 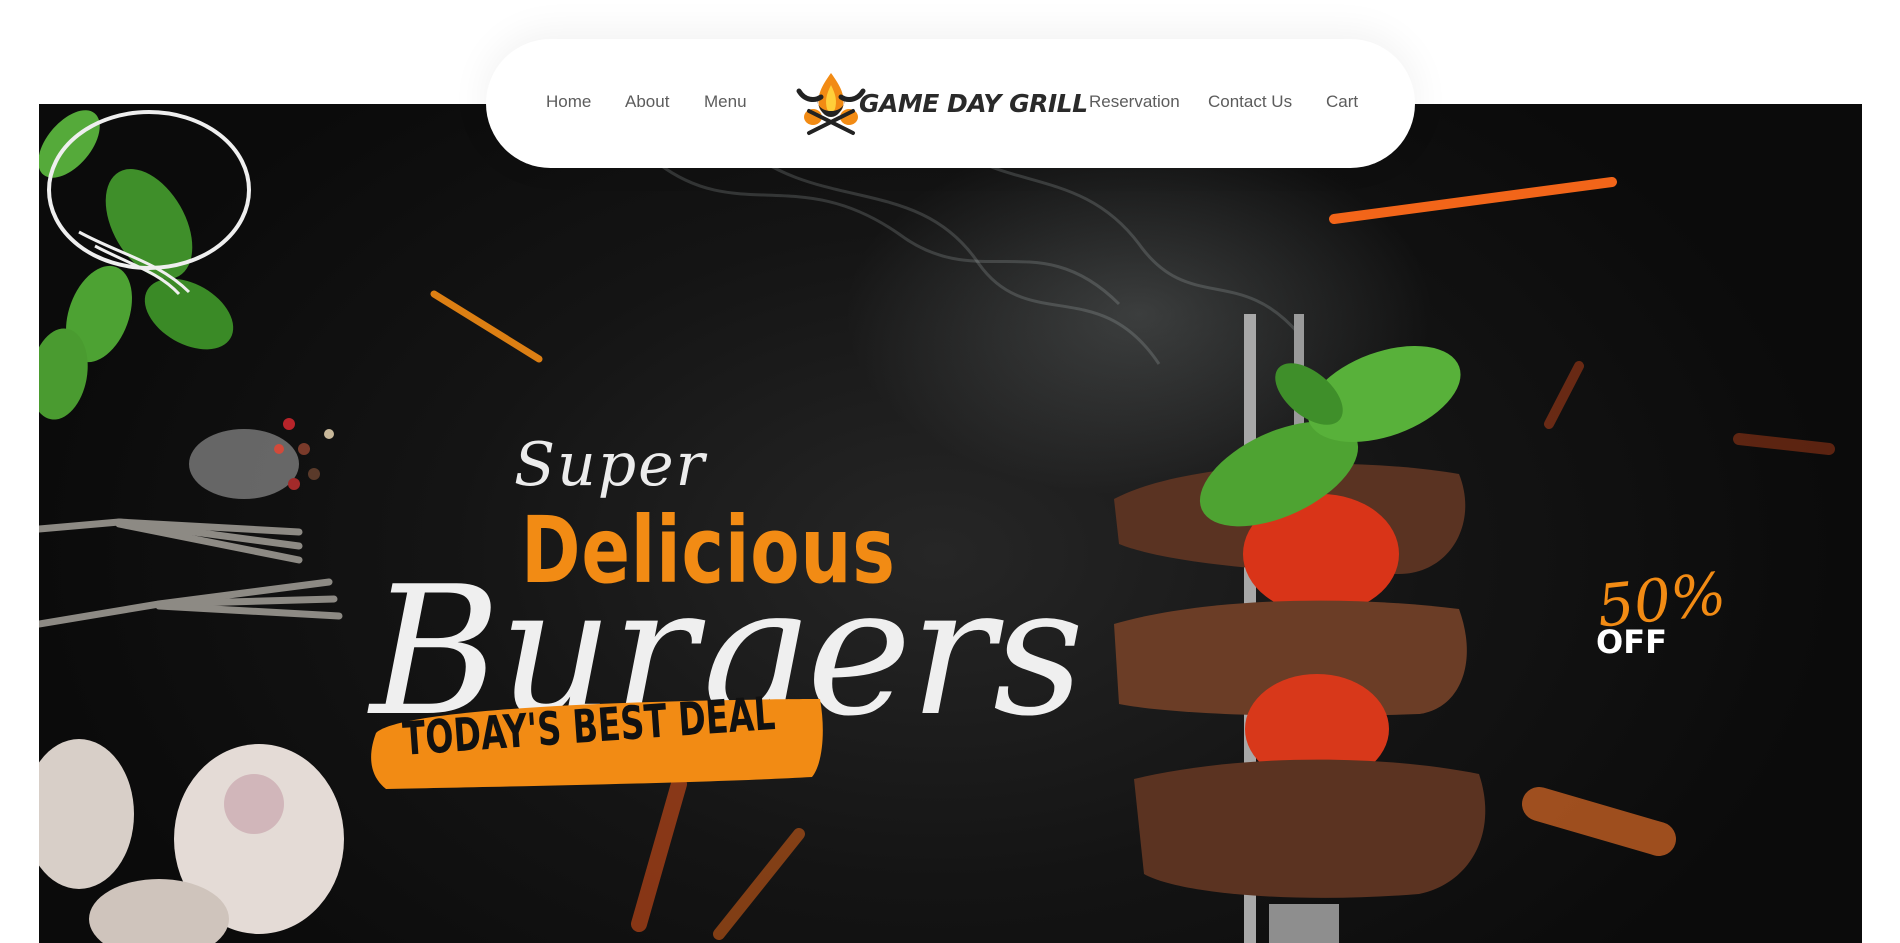 What do you see at coordinates (191, 841) in the screenshot?
I see `garlic` at bounding box center [191, 841].